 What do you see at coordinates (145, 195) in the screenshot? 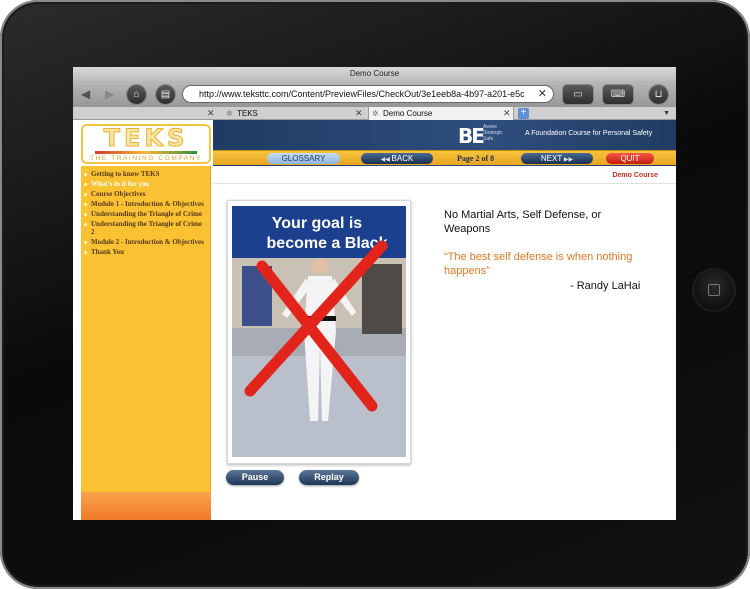
I see `sidebar-item-course-objectives: Course Objectives` at bounding box center [145, 195].